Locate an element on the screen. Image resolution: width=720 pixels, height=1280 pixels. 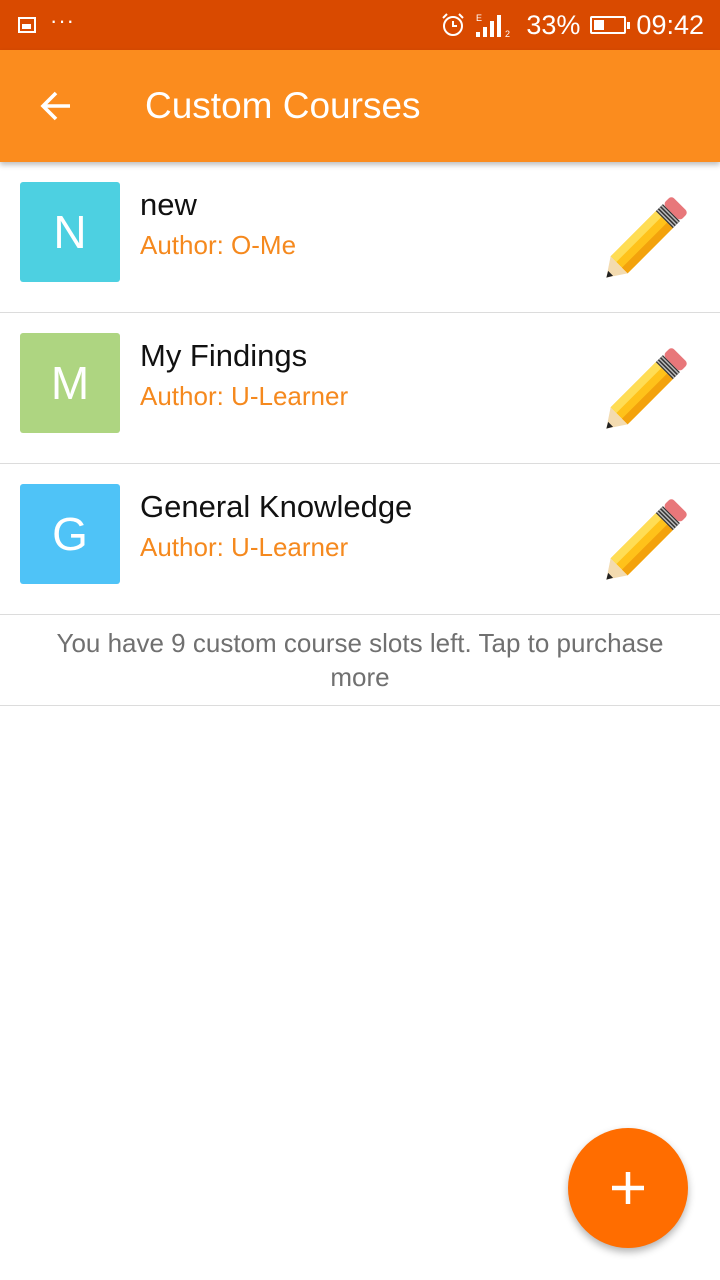
clock: 09:42 is located at coordinates (670, 24).